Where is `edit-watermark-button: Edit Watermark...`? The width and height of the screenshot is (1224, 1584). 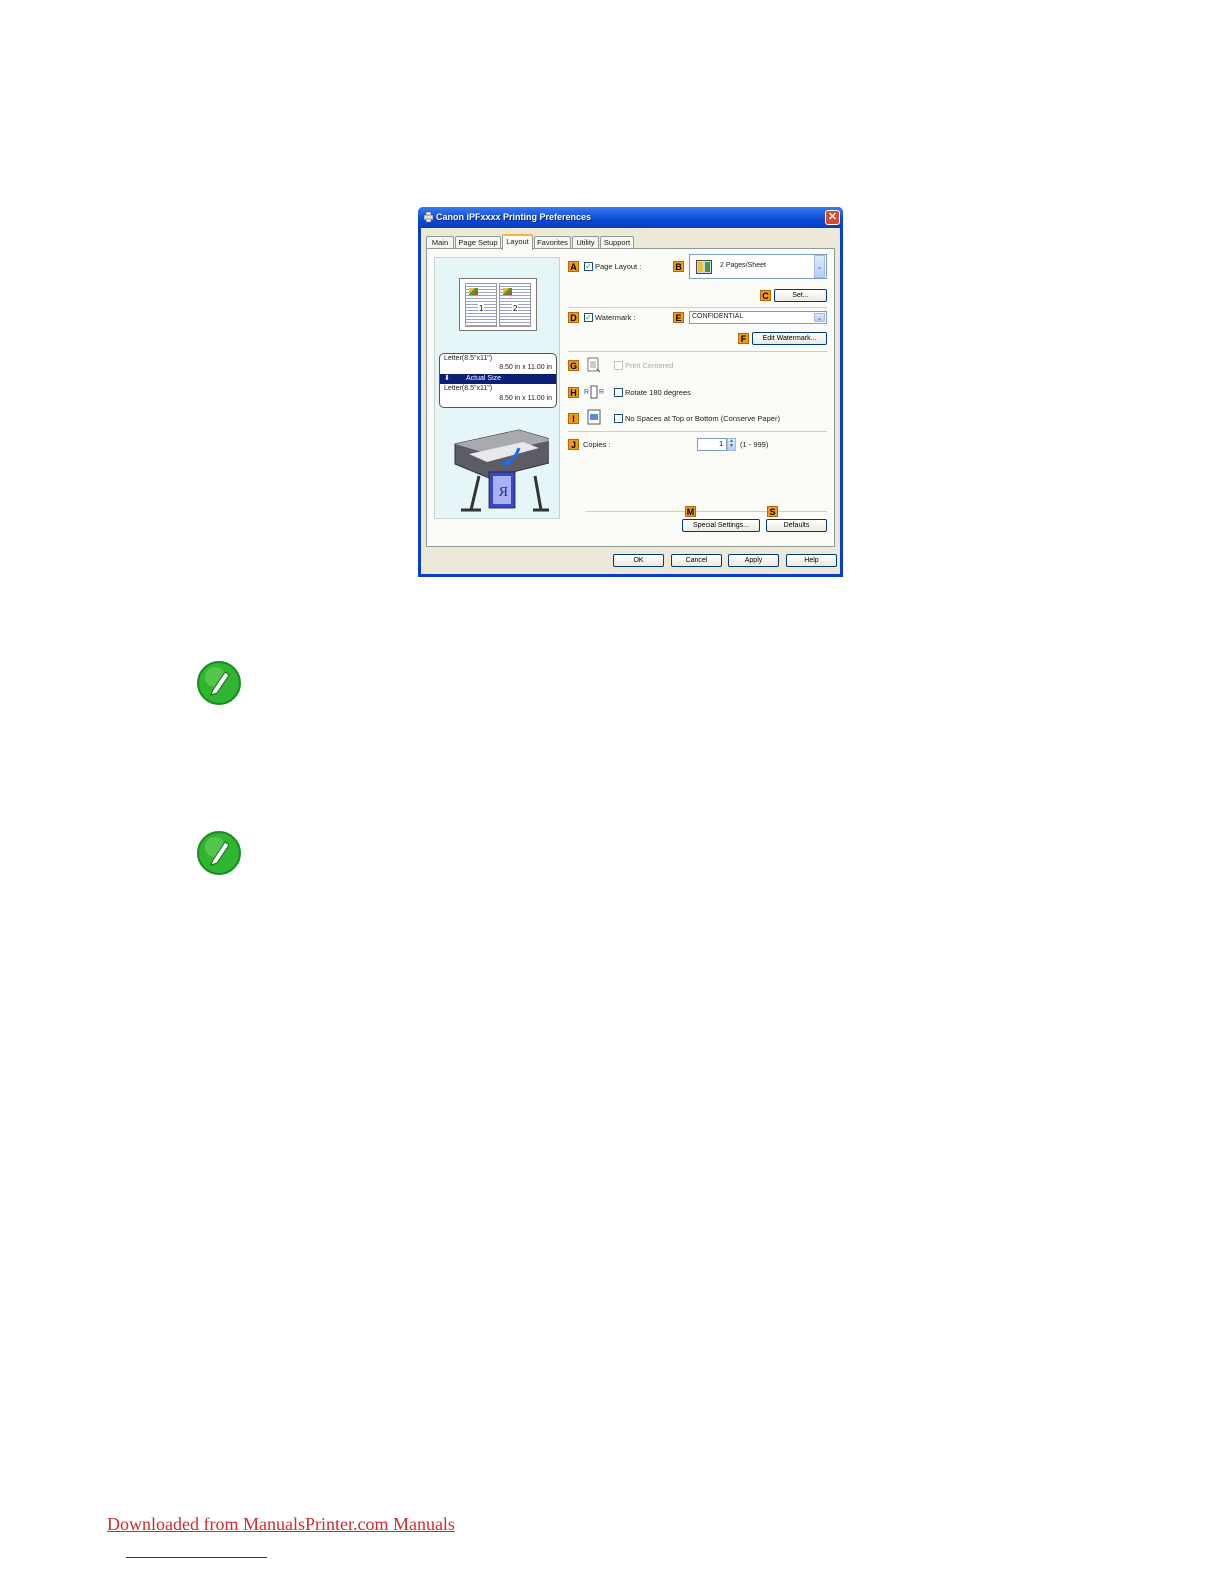 edit-watermark-button: Edit Watermark... is located at coordinates (789, 338).